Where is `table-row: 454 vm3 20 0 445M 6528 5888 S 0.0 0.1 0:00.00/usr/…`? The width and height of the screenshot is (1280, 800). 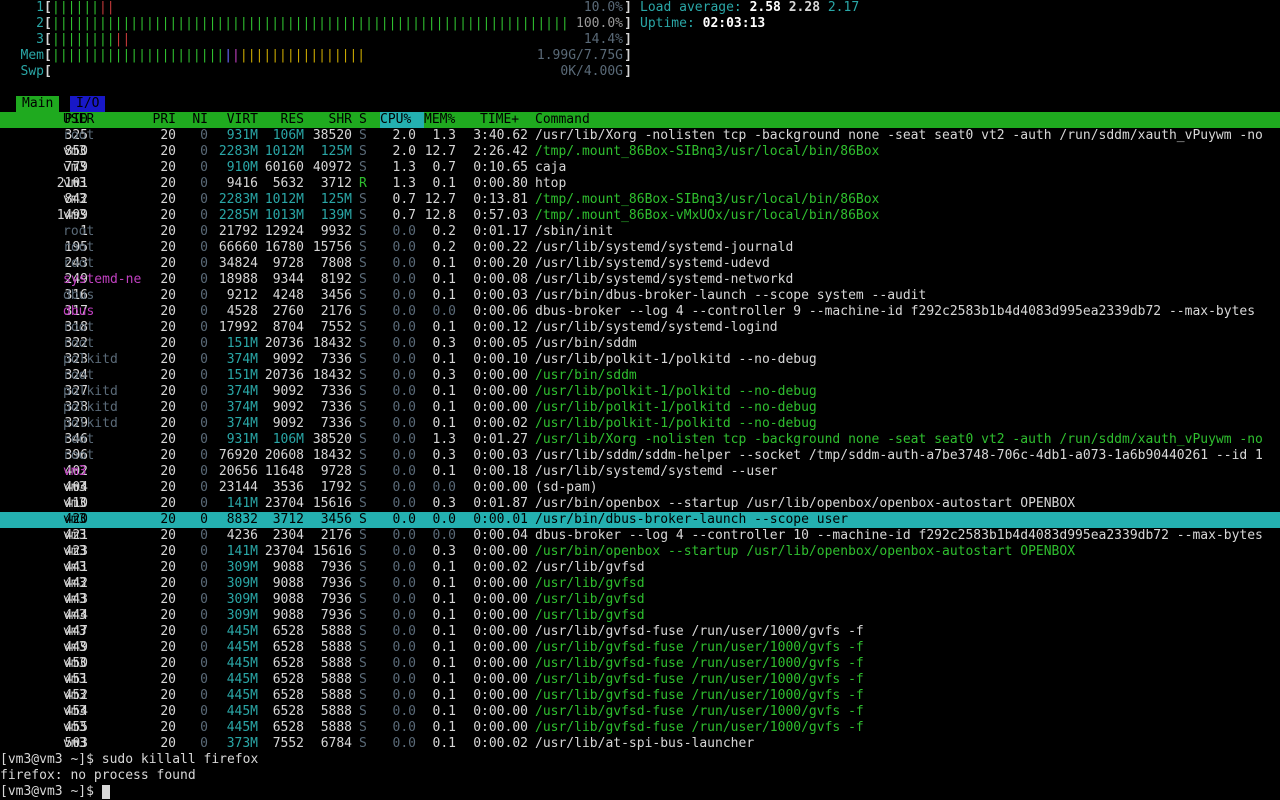 table-row: 454 vm3 20 0 445M 6528 5888 S 0.0 0.1 0:00.00/usr/… is located at coordinates (640, 712).